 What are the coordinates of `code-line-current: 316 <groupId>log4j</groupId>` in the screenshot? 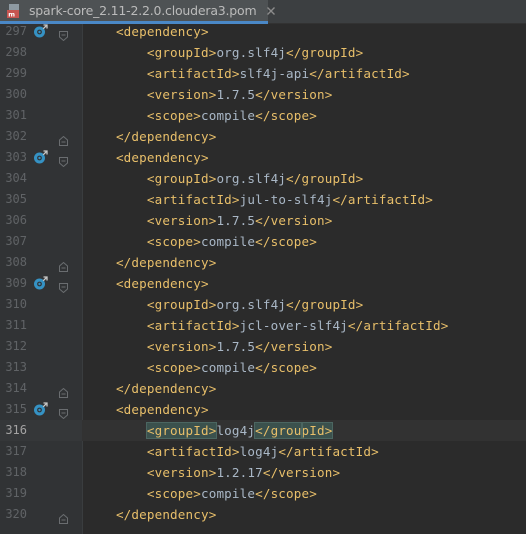 It's located at (263, 430).